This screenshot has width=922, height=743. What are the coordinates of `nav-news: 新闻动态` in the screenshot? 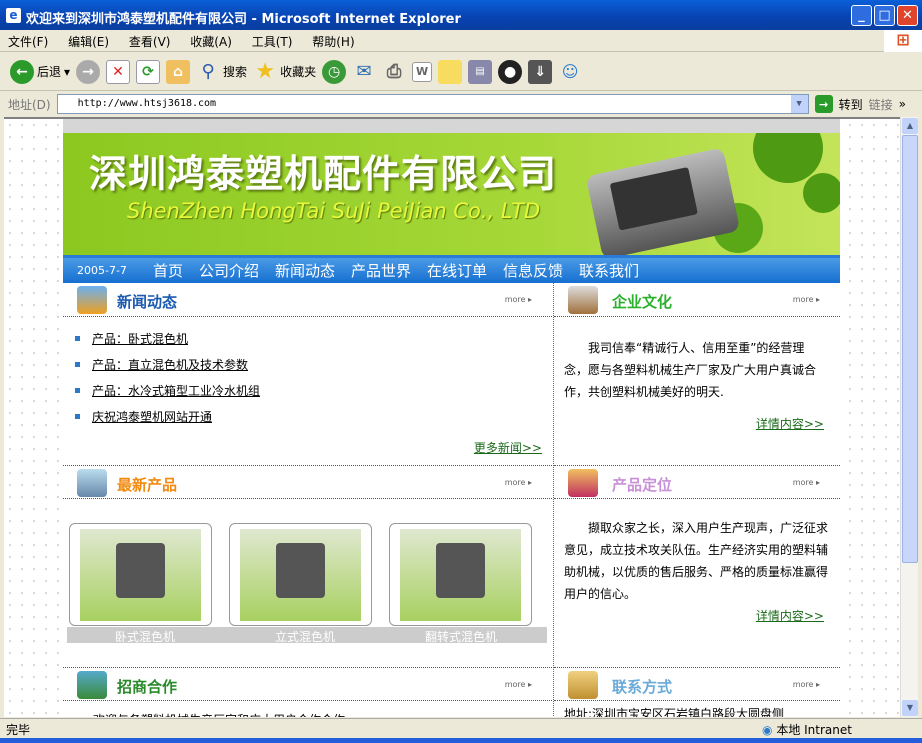 It's located at (305, 270).